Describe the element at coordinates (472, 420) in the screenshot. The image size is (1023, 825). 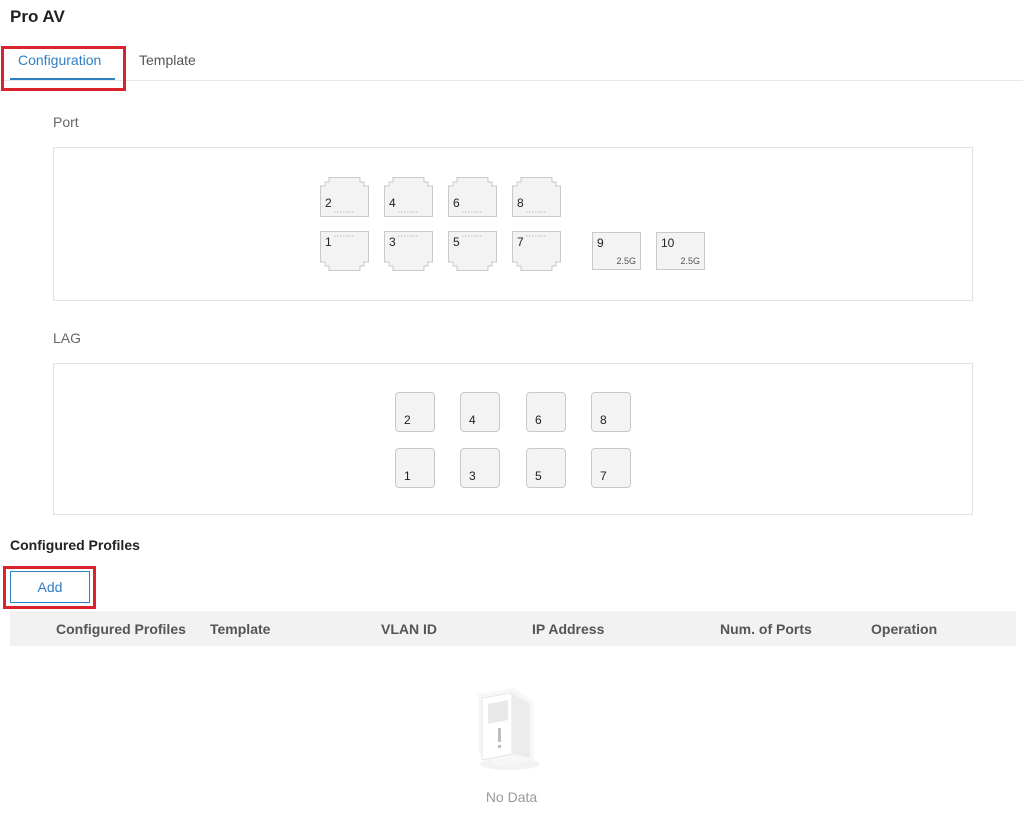
I see `lag-number: 4` at that location.